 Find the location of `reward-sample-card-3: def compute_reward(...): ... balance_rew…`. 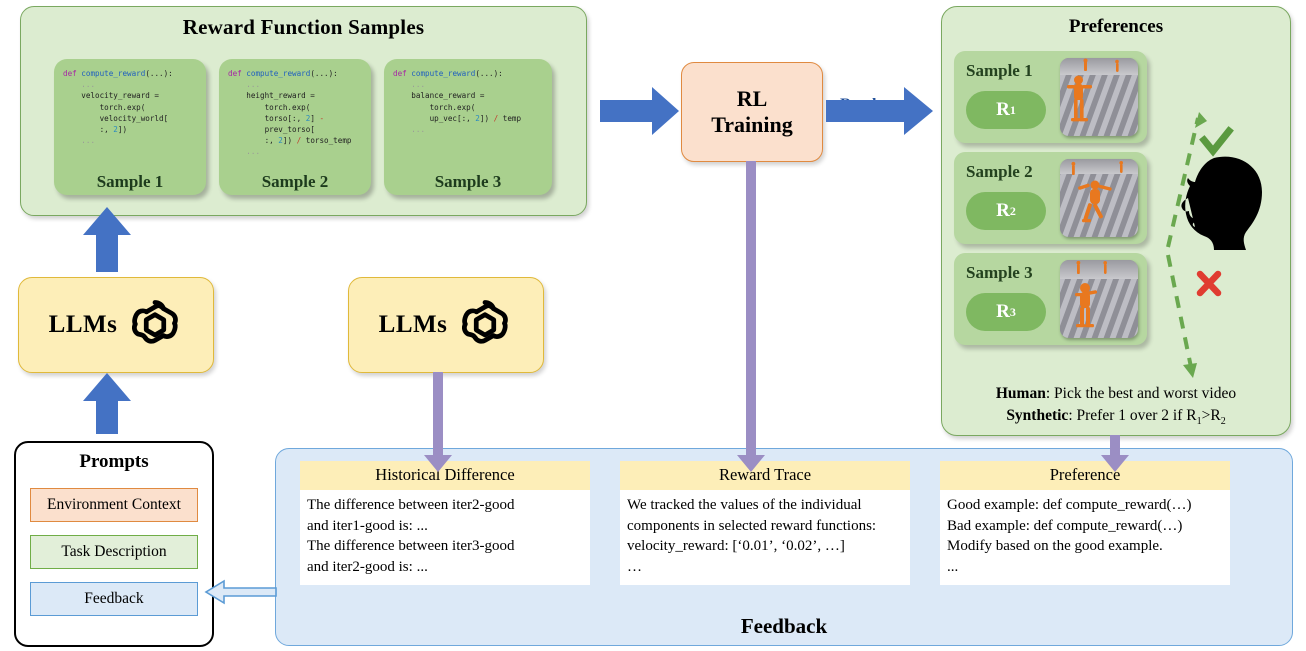

reward-sample-card-3: def compute_reward(...): ... balance_rew… is located at coordinates (468, 127).